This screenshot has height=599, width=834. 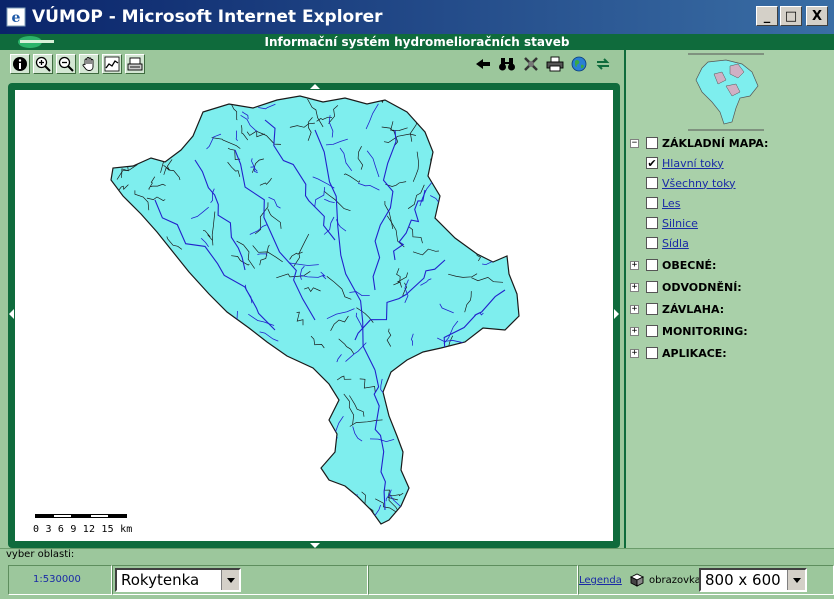 I want to click on map-toolbar, so click(x=316, y=64).